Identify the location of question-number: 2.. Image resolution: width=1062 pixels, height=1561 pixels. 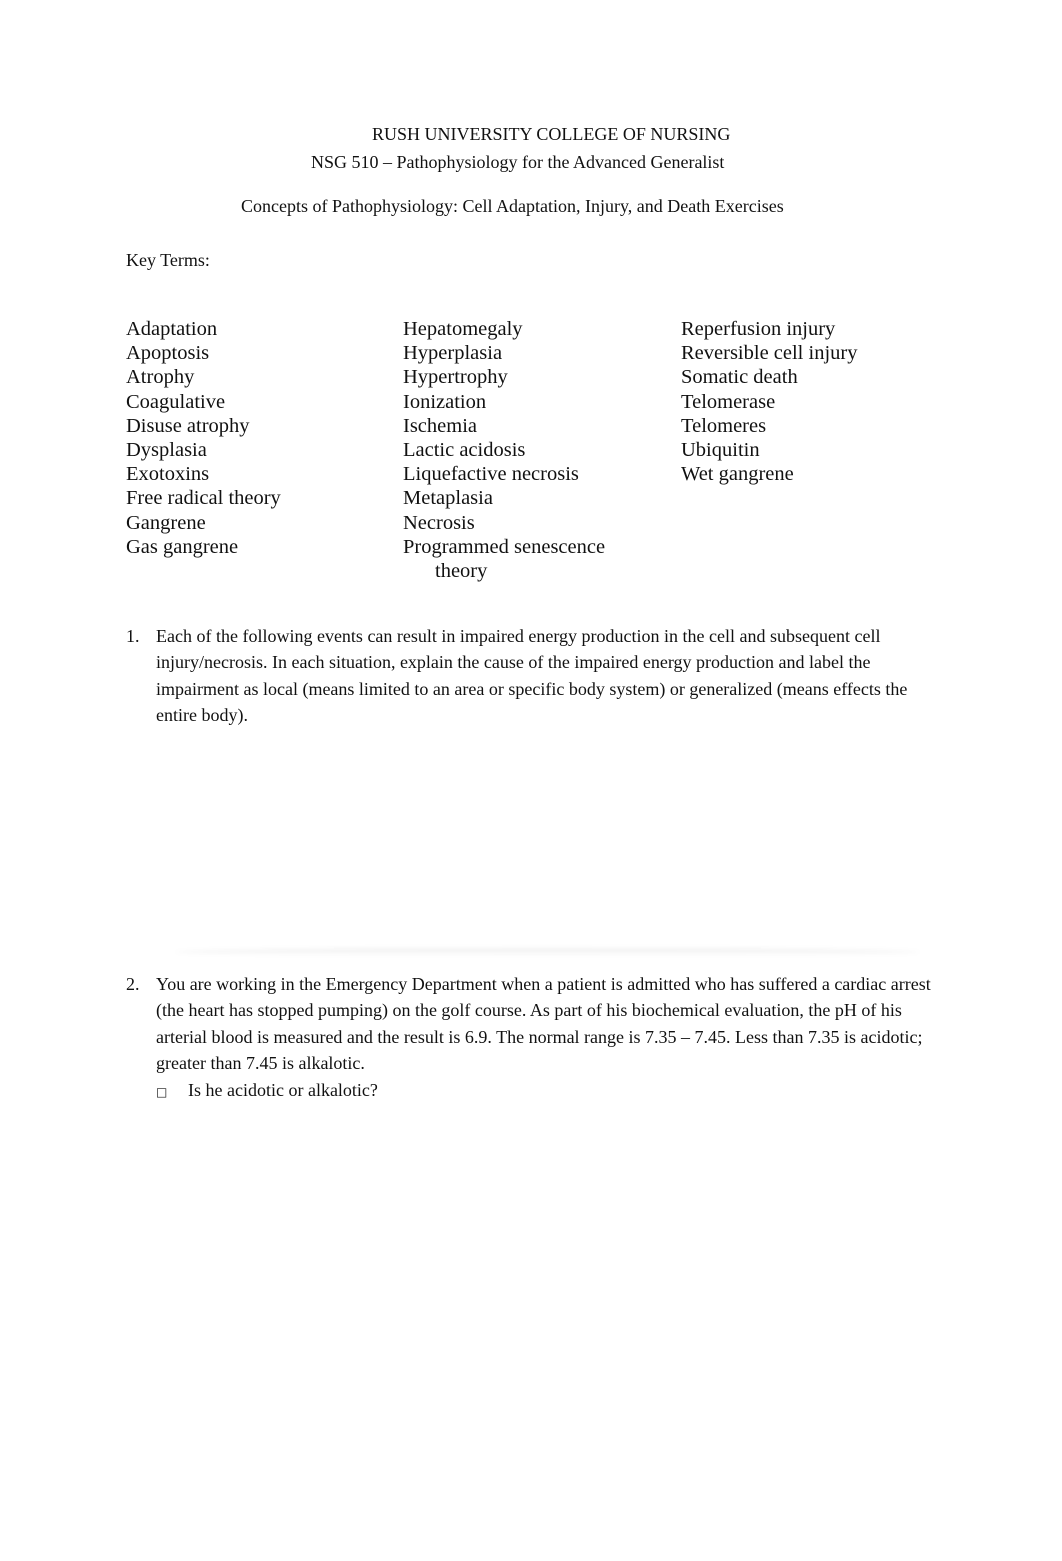
(133, 984).